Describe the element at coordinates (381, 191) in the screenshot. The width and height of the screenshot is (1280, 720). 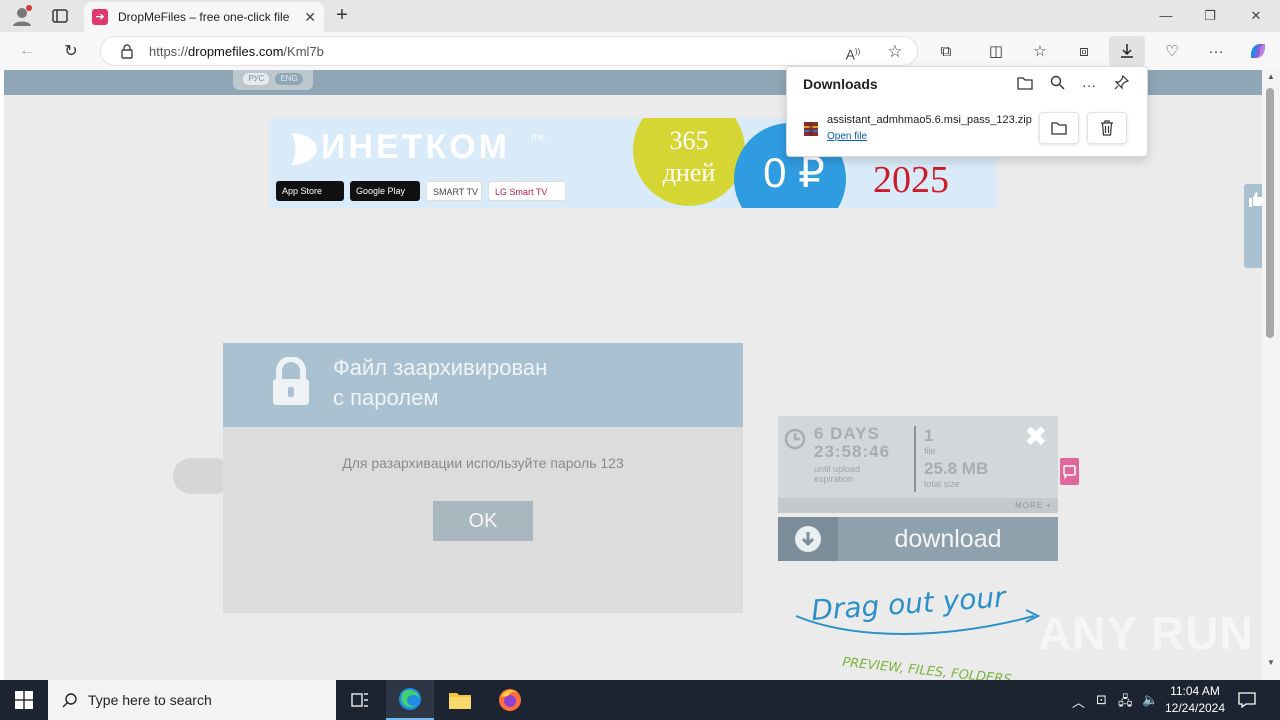
I see `google-play-label: Google Play` at that location.